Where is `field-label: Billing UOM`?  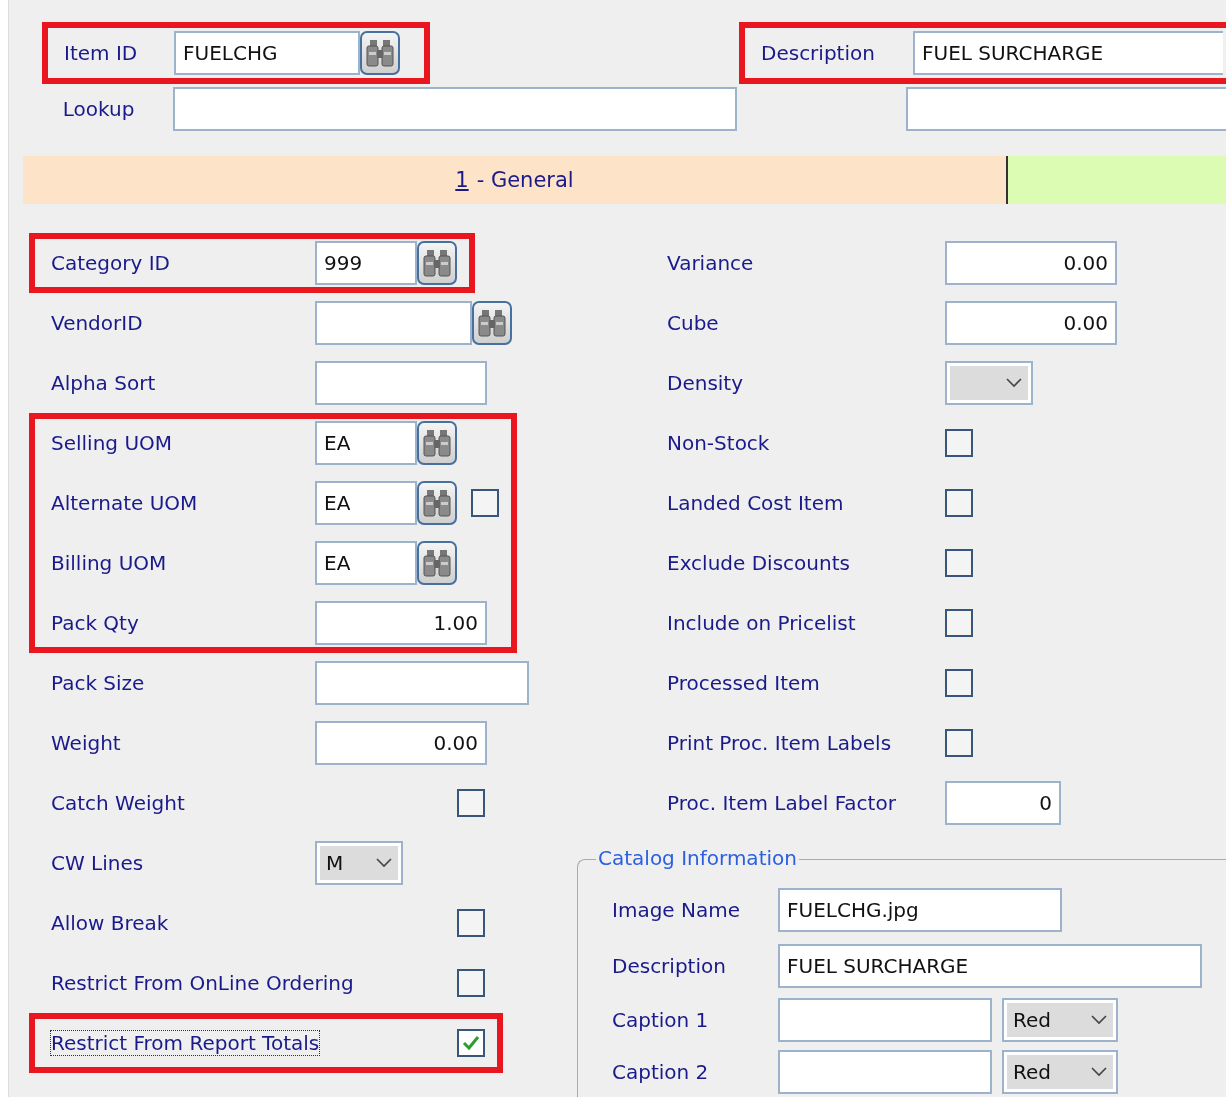
field-label: Billing UOM is located at coordinates (109, 563).